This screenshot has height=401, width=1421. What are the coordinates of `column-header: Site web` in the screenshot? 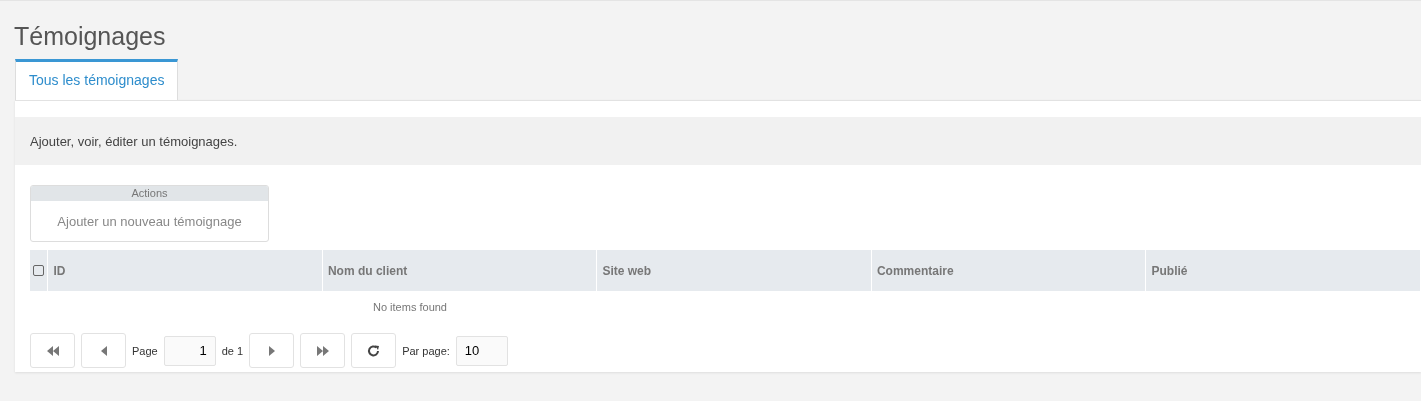 It's located at (734, 270).